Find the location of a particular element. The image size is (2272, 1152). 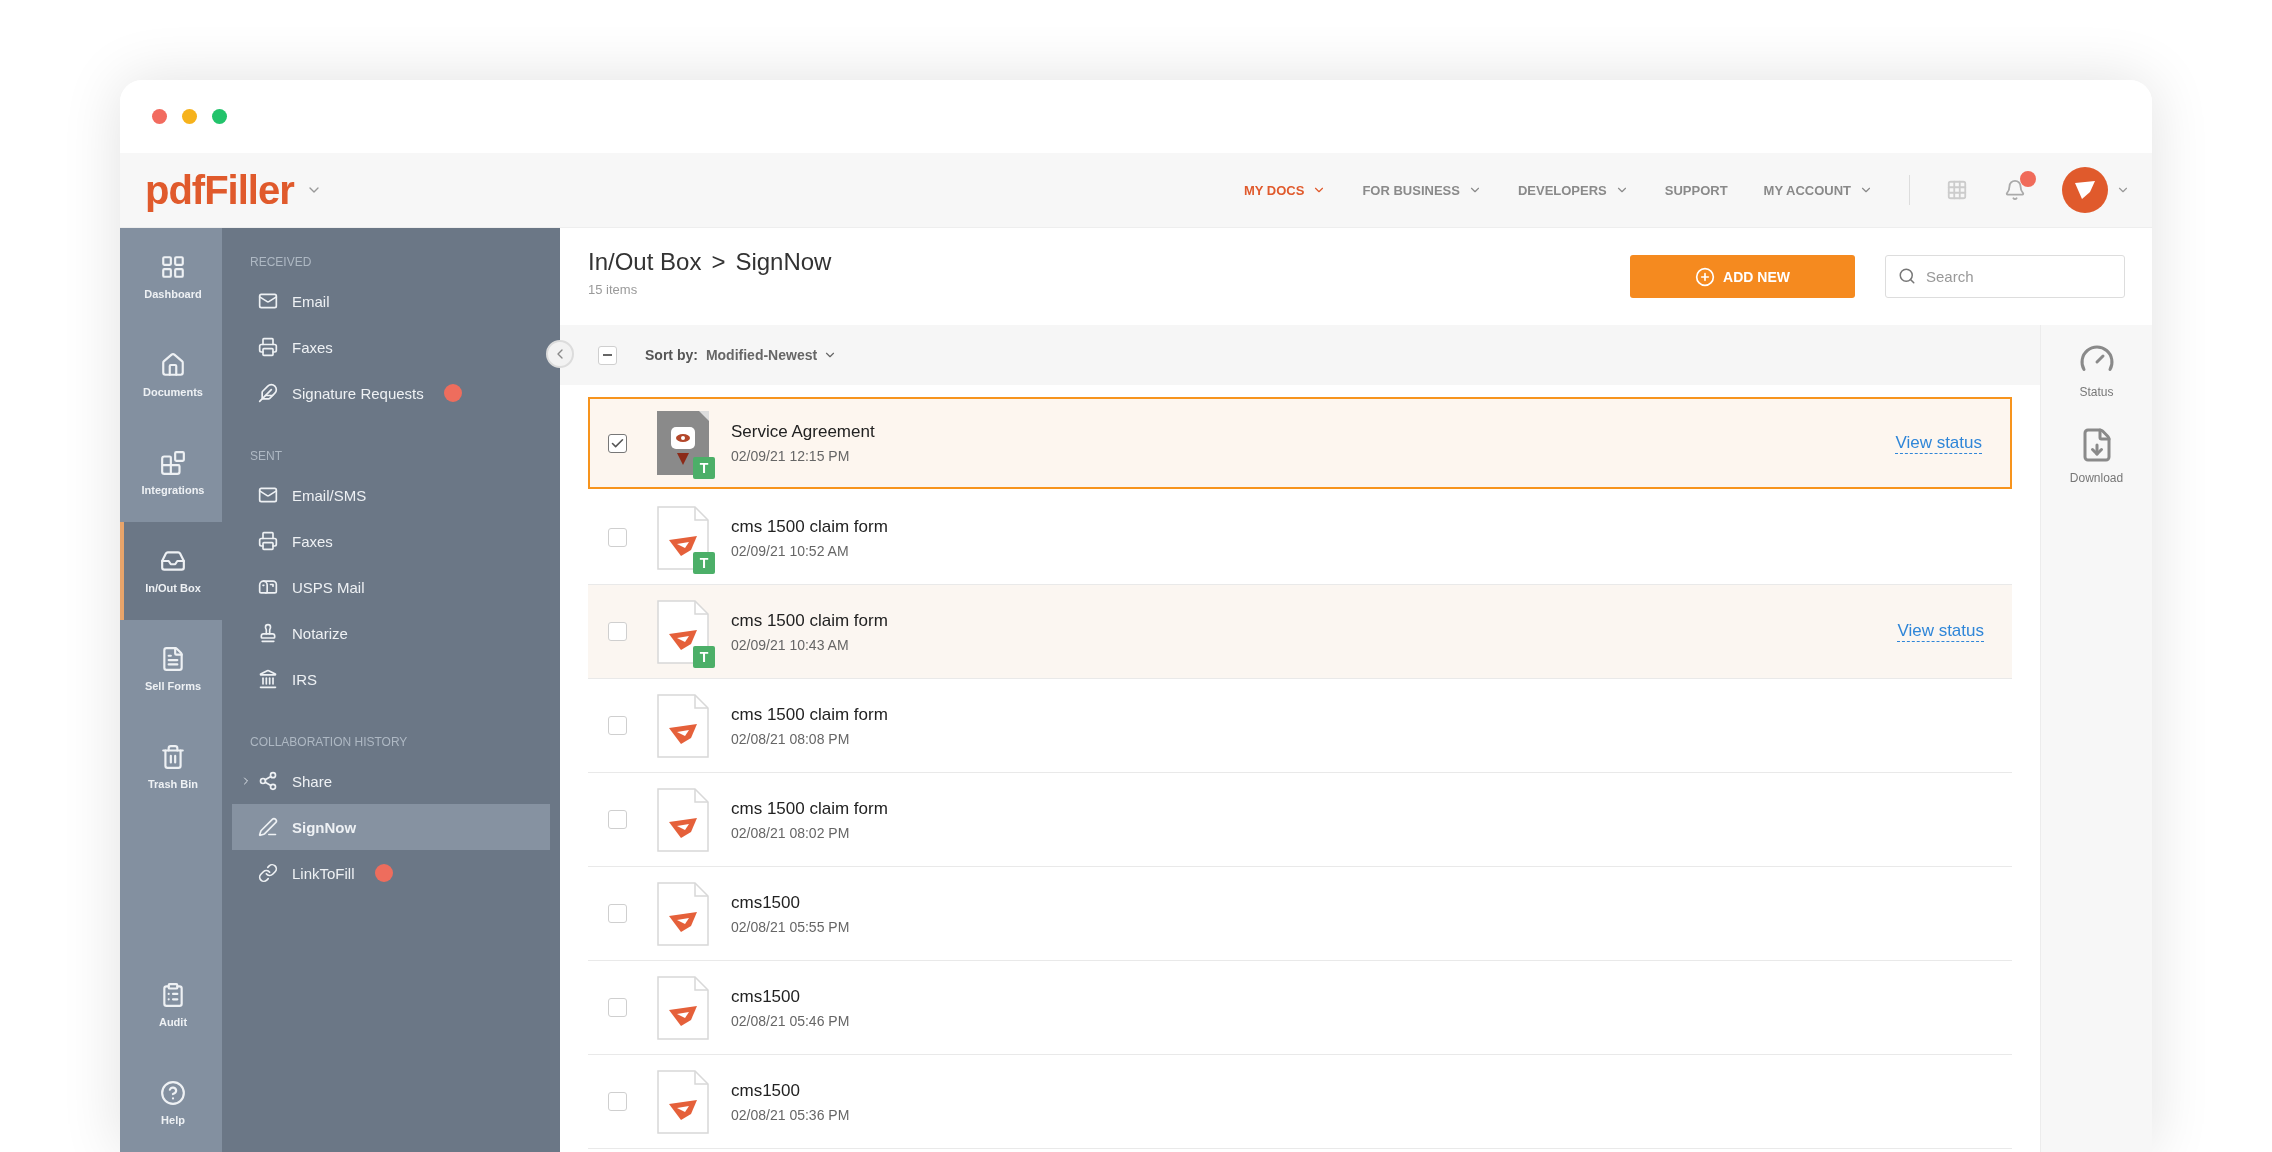

rail-item: Documents is located at coordinates (171, 375).